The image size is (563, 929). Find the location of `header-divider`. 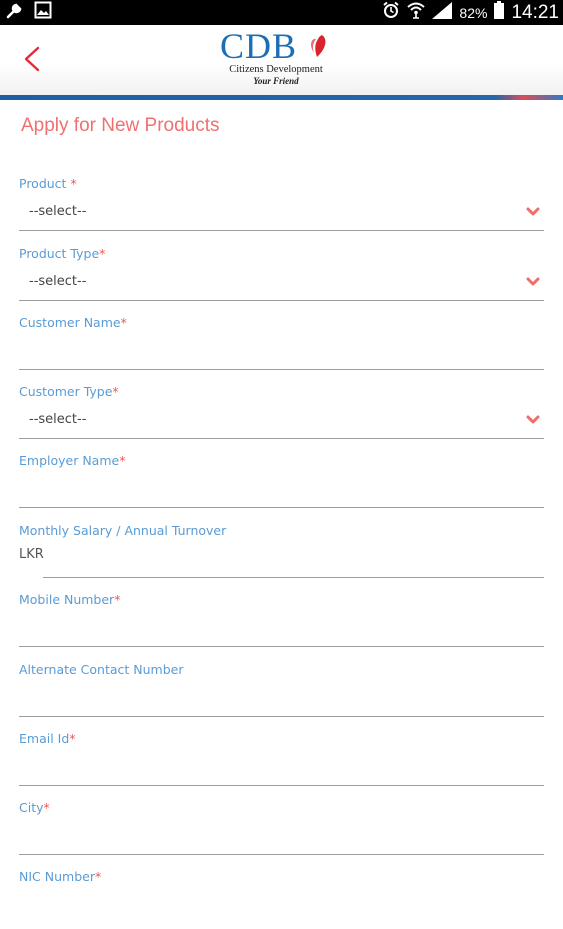

header-divider is located at coordinates (281, 97).